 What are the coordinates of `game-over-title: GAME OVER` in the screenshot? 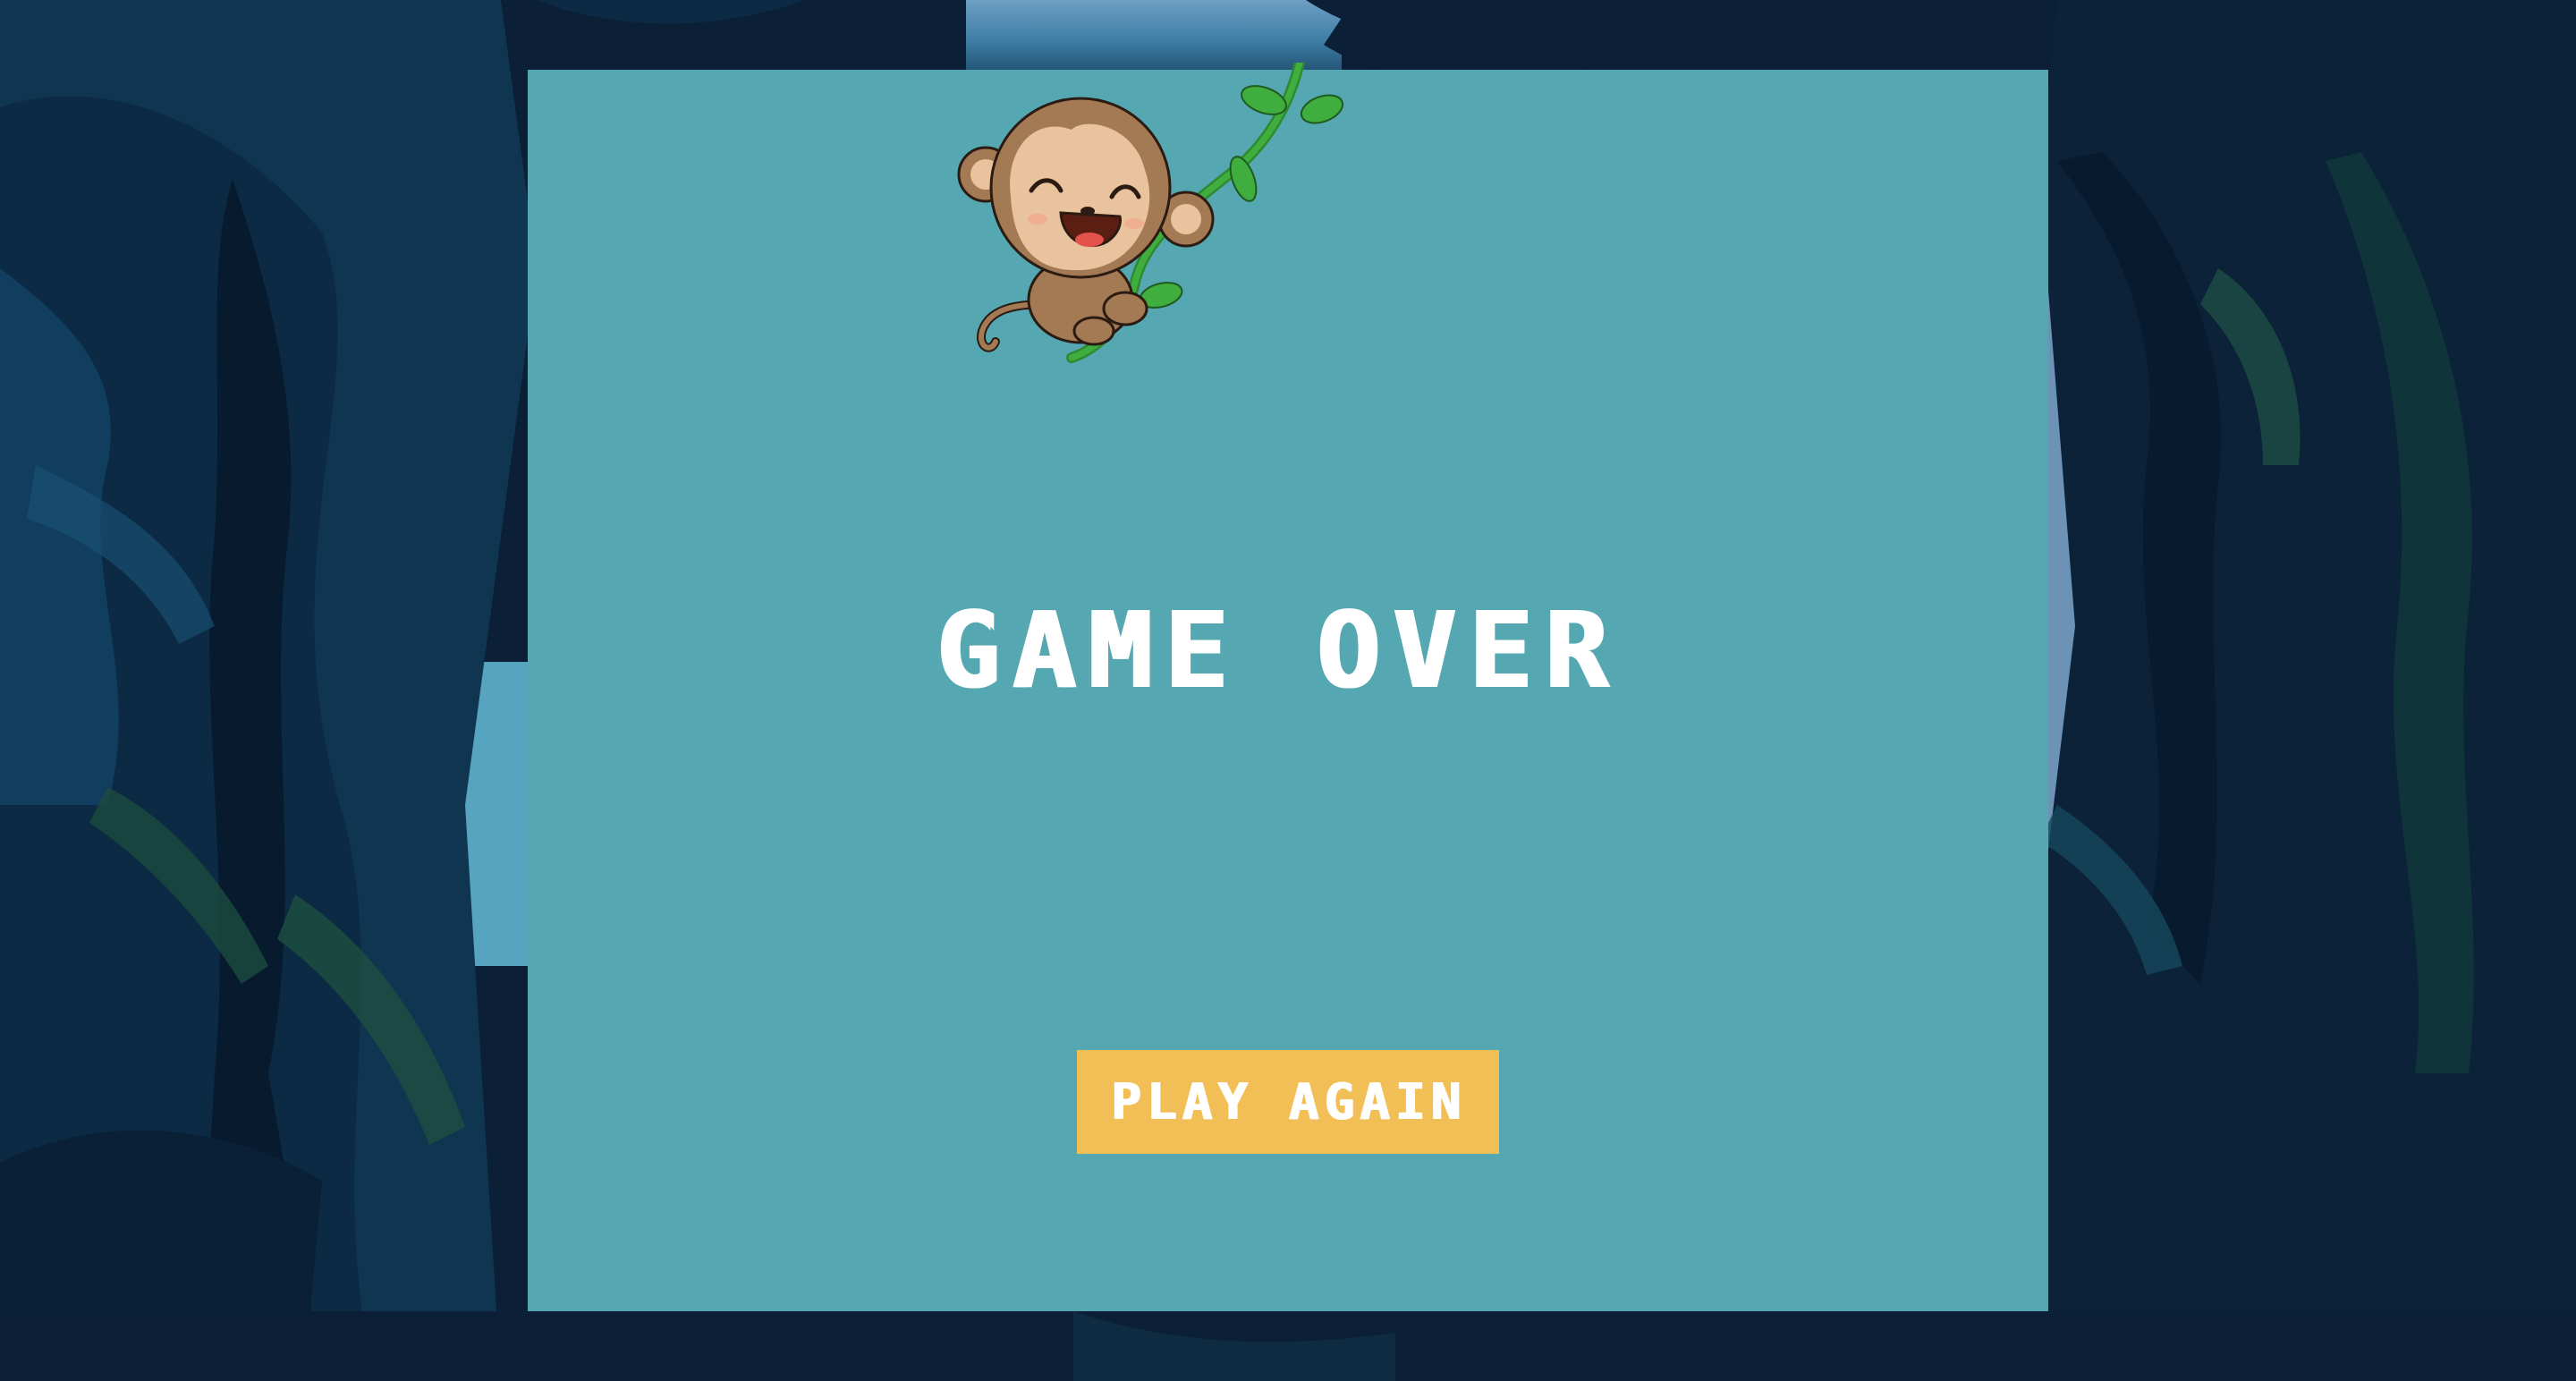 It's located at (1277, 650).